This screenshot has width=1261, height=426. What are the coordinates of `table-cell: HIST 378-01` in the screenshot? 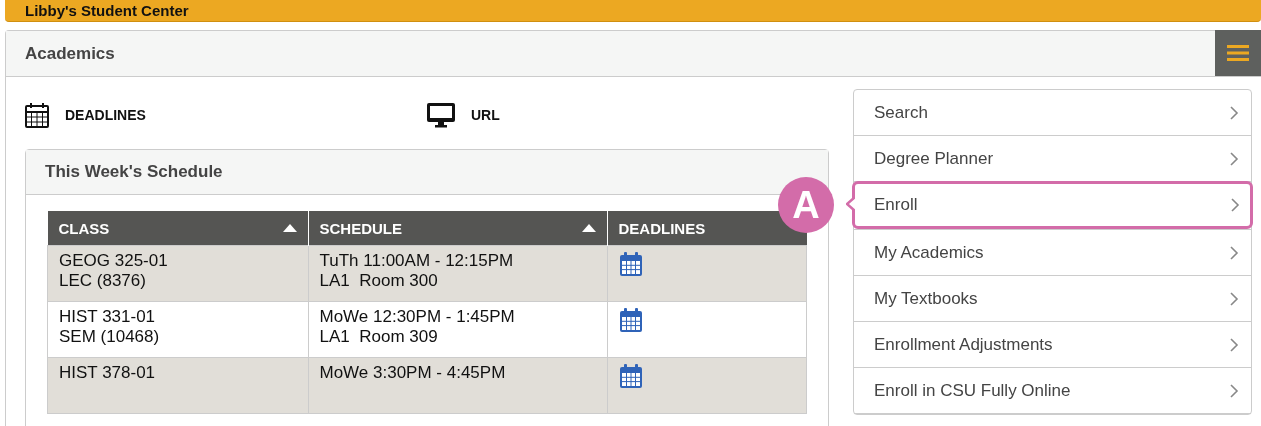 It's located at (177, 385).